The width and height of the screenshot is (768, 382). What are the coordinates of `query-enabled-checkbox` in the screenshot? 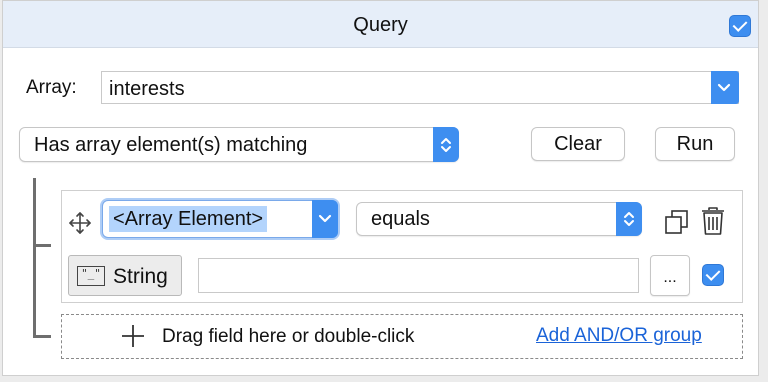 It's located at (740, 26).